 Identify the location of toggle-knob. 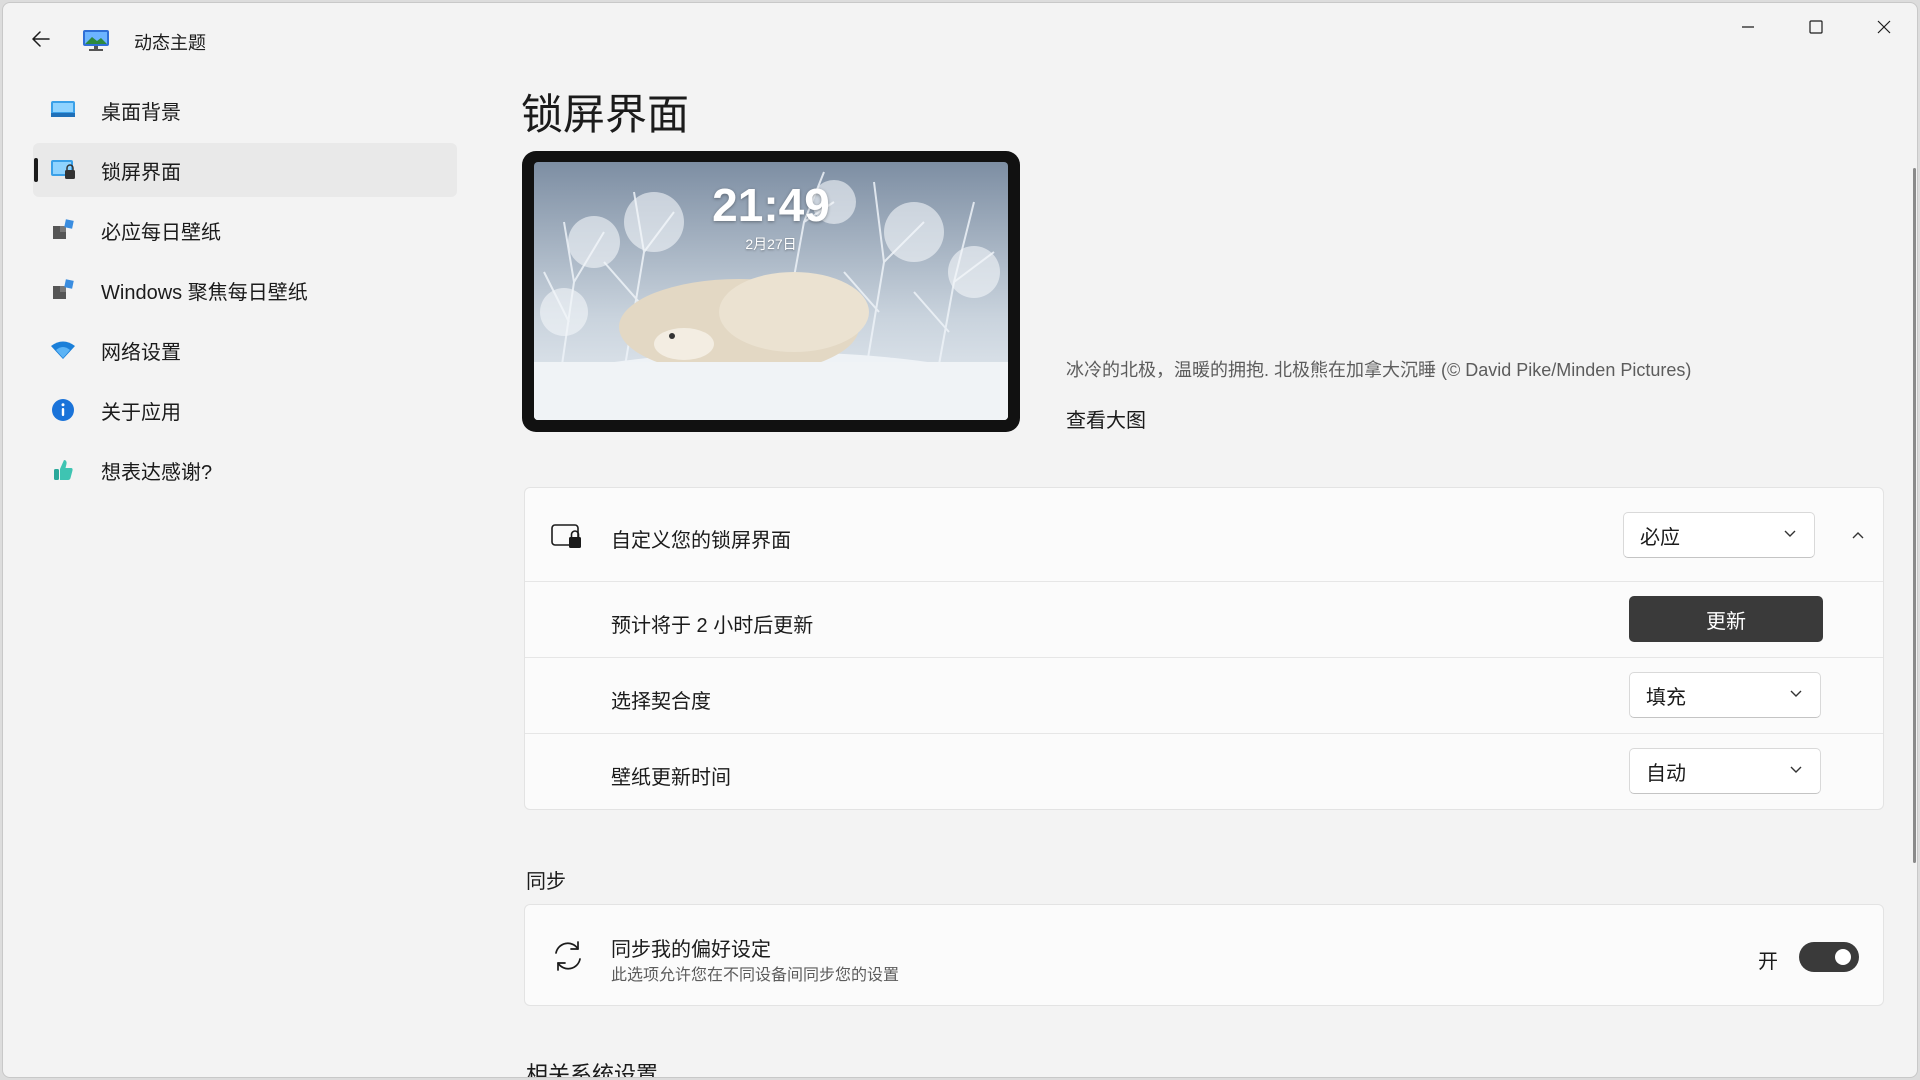
(1843, 957).